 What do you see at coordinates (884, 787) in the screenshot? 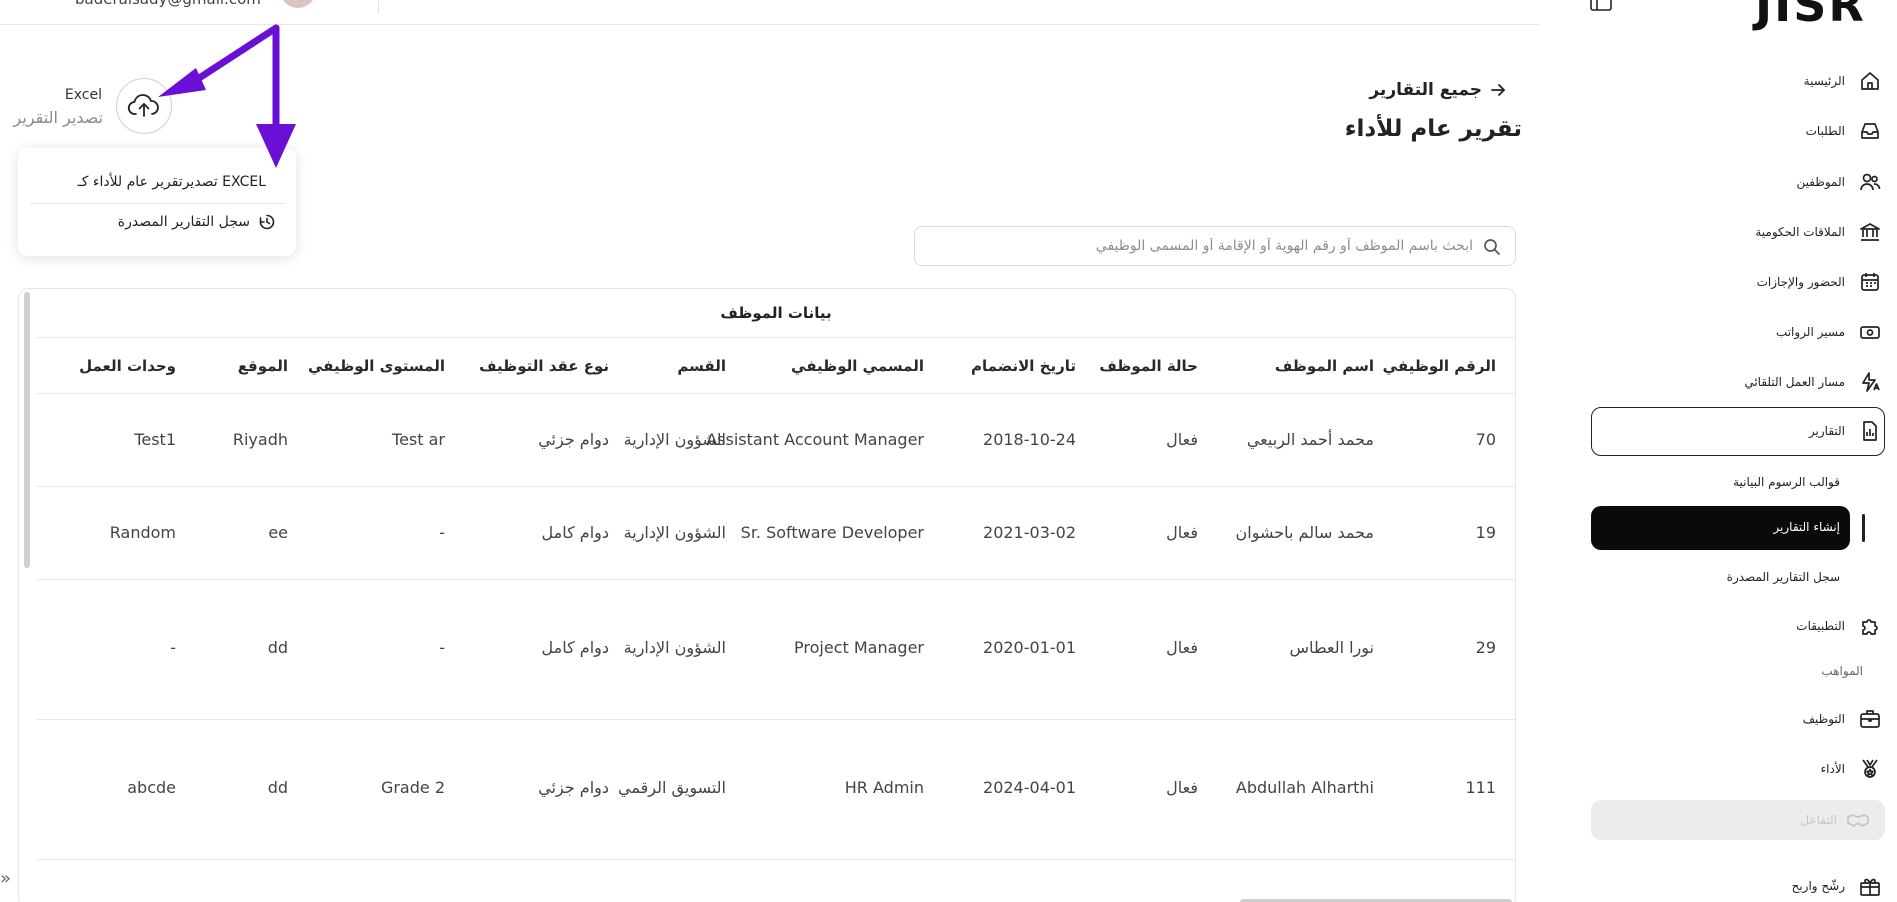
I see `cell-job-title: HR Admin` at bounding box center [884, 787].